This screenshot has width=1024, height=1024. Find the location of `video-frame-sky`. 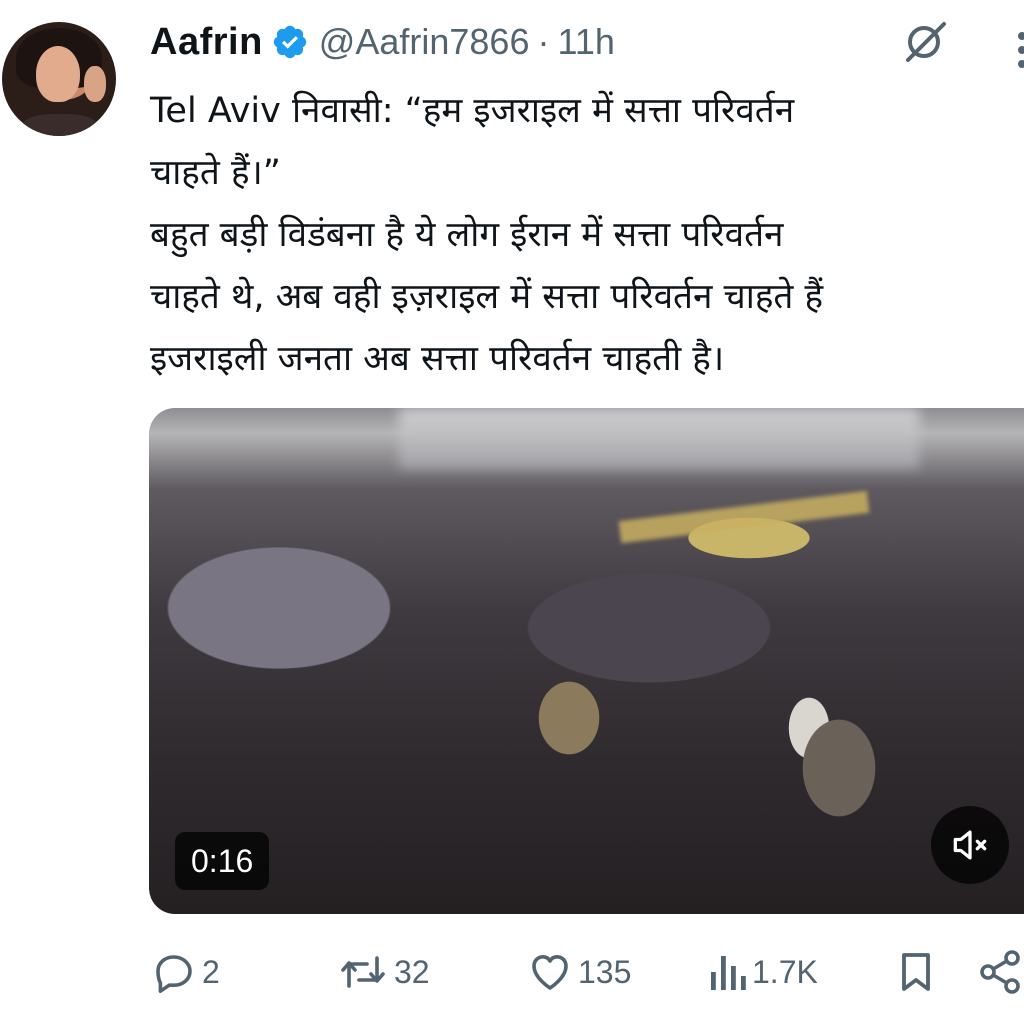

video-frame-sky is located at coordinates (659, 438).